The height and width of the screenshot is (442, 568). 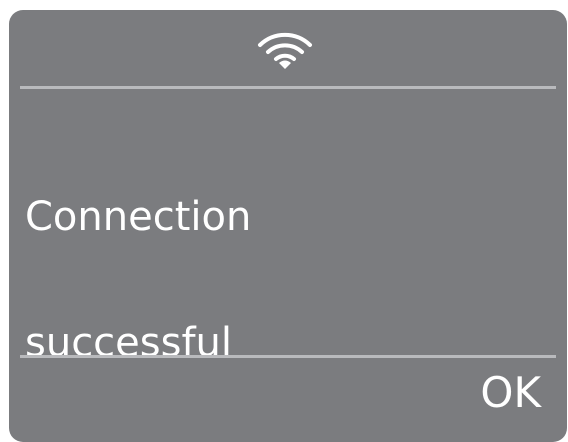 What do you see at coordinates (288, 356) in the screenshot?
I see `bottom-divider` at bounding box center [288, 356].